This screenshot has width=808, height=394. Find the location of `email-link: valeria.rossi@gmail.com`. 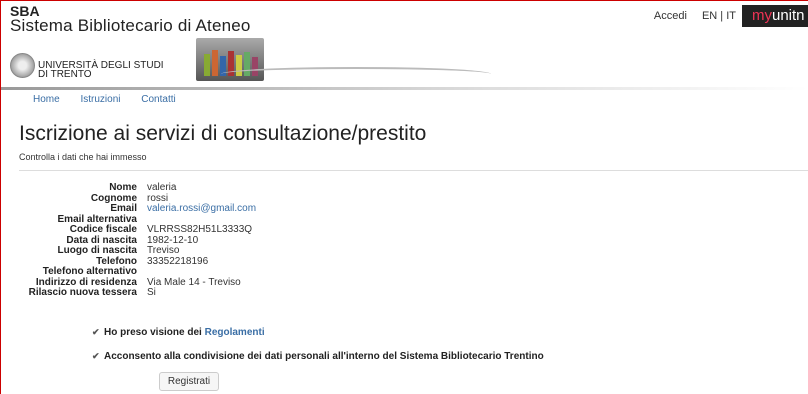

email-link: valeria.rossi@gmail.com is located at coordinates (201, 209).